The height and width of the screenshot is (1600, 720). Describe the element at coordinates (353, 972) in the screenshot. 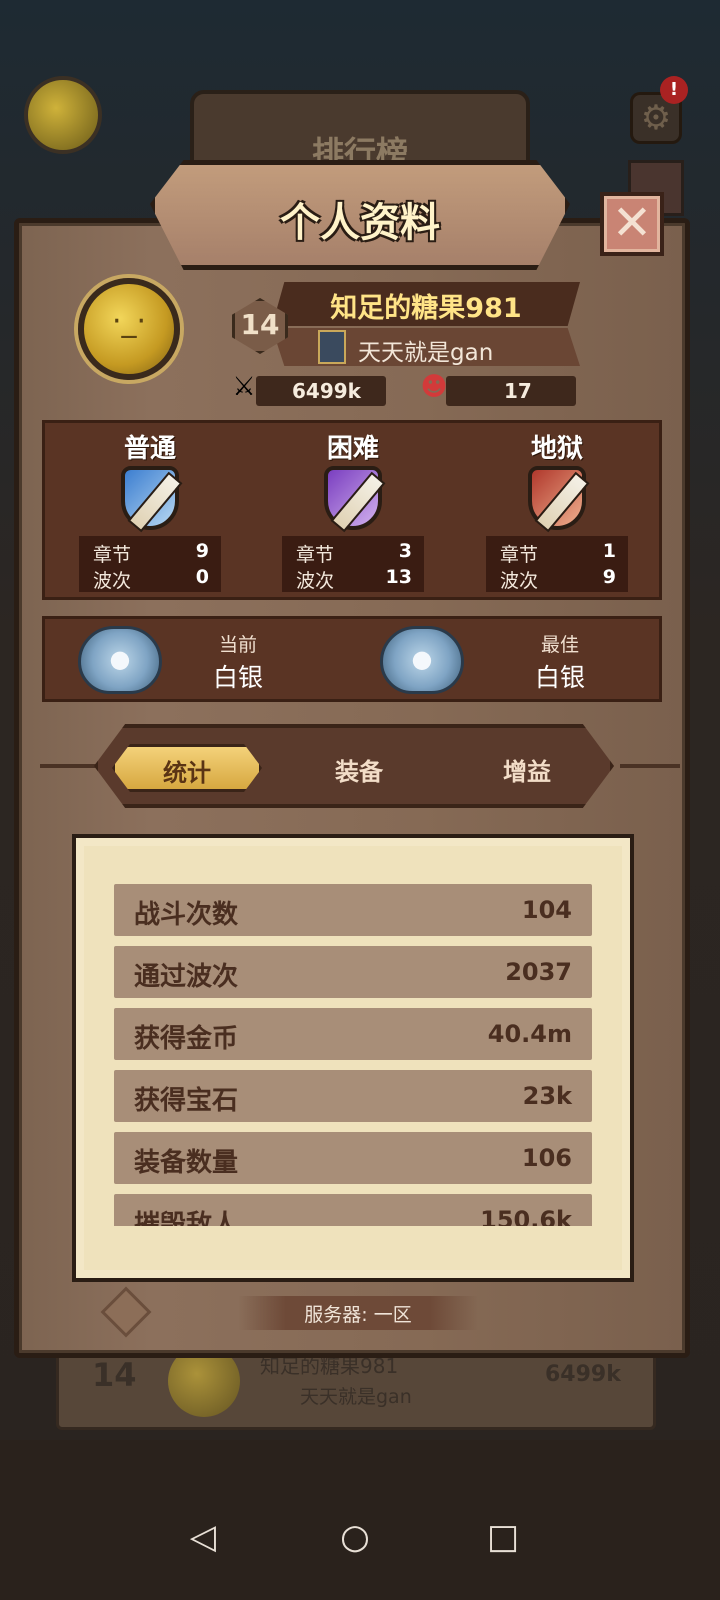

I see `stat-row: 通过波次 2037` at that location.